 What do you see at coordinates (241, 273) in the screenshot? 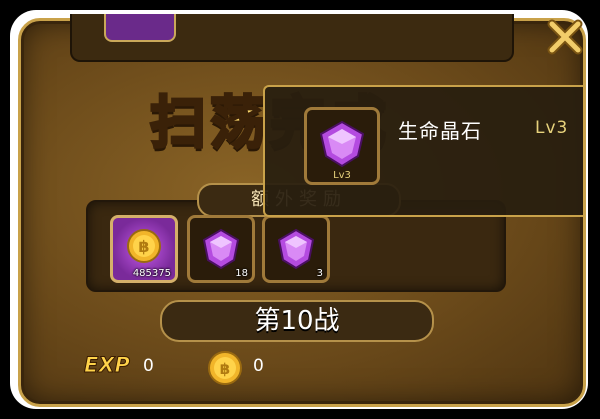
I see `reward-count: 18` at bounding box center [241, 273].